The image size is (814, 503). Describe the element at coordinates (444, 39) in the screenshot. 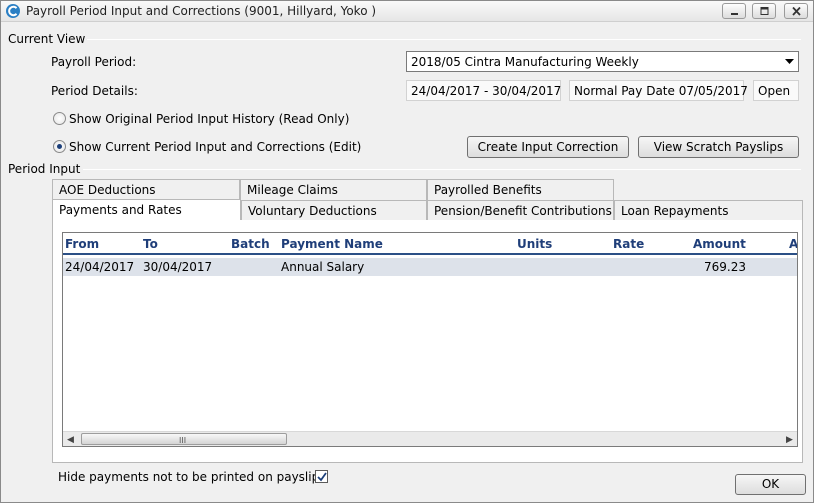

I see `current-view-divider` at that location.